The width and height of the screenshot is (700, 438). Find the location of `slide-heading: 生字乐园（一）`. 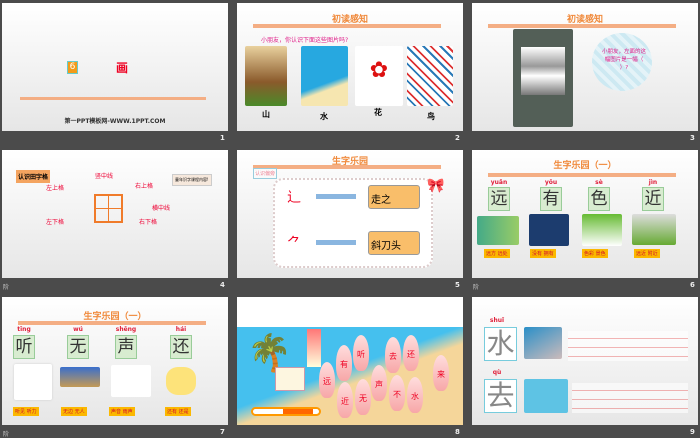

slide-heading: 生字乐园（一） is located at coordinates (585, 166).